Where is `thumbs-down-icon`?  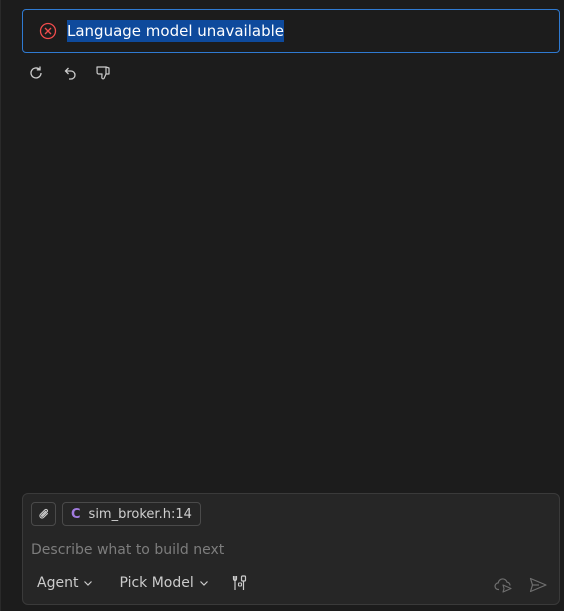
thumbs-down-icon is located at coordinates (103, 73).